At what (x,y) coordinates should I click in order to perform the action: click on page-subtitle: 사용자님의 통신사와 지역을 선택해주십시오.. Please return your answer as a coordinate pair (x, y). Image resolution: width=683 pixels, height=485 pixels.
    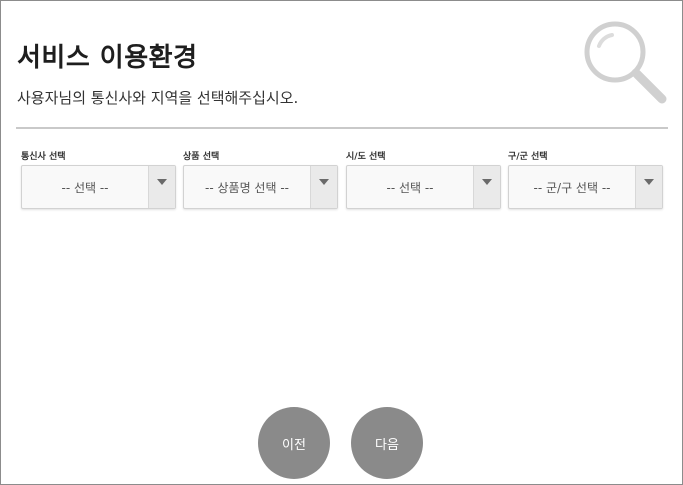
    Looking at the image, I should click on (158, 98).